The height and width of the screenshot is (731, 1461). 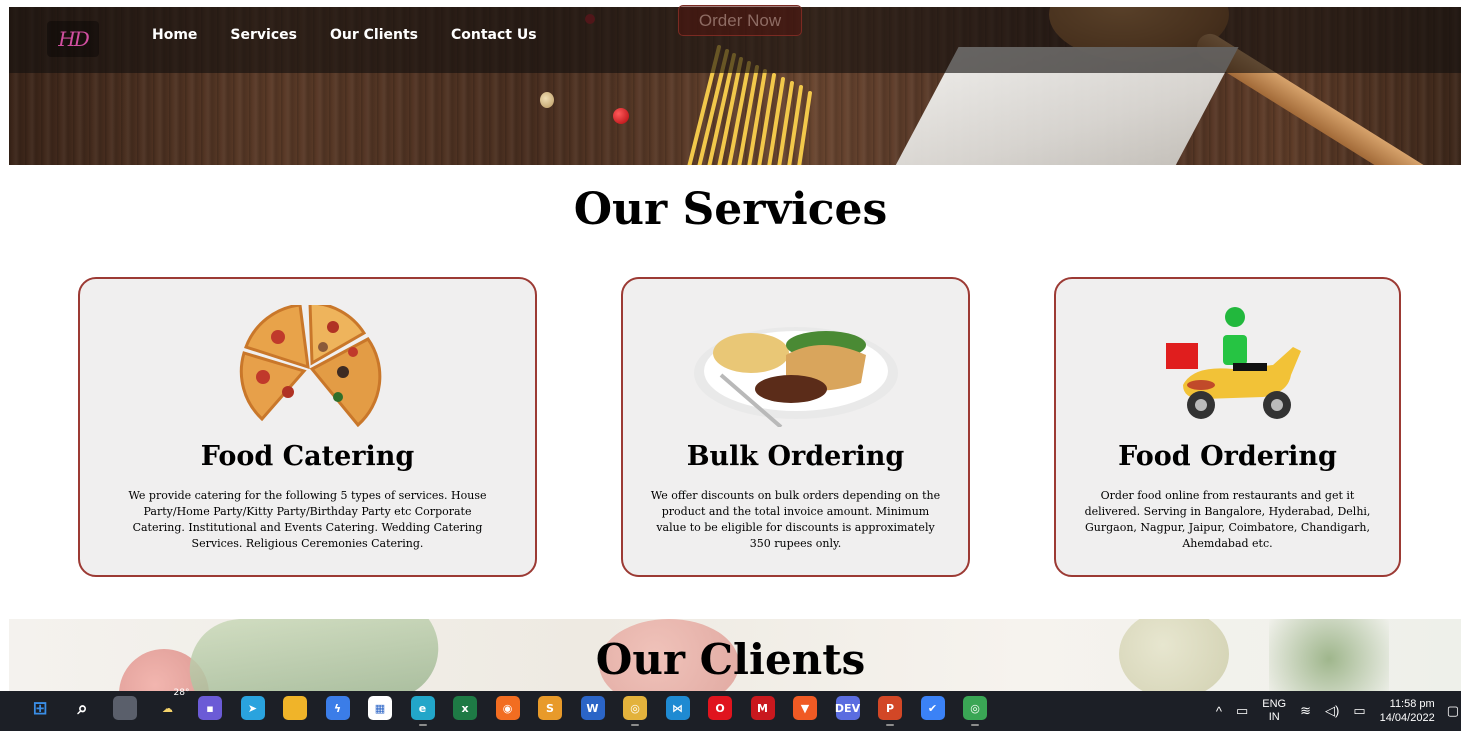 I want to click on todo-icon: ✔, so click(x=932, y=708).